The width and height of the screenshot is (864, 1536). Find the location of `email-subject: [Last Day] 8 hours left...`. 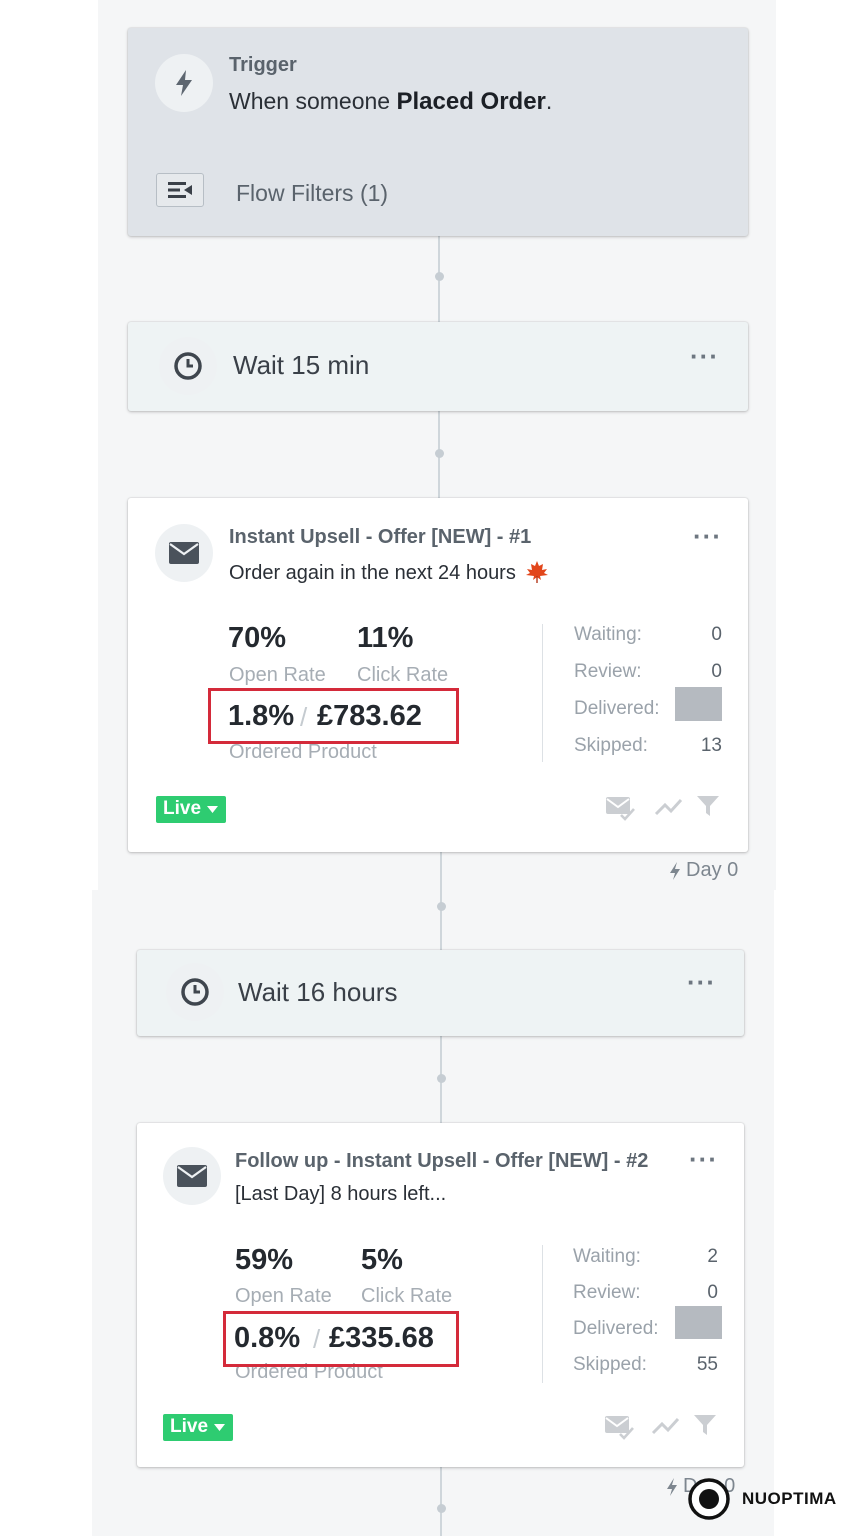

email-subject: [Last Day] 8 hours left... is located at coordinates (341, 1194).